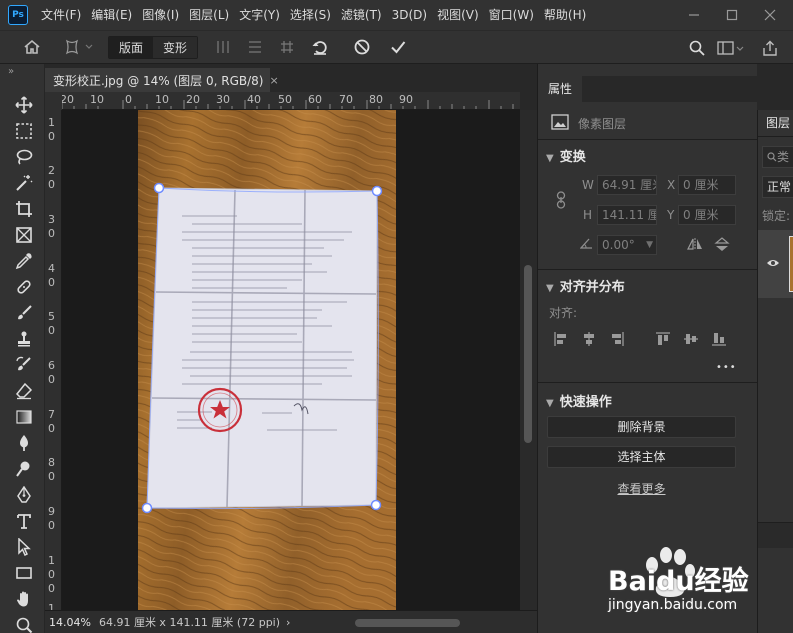  Describe the element at coordinates (51, 268) in the screenshot. I see `ruler-left-label: 4` at that location.